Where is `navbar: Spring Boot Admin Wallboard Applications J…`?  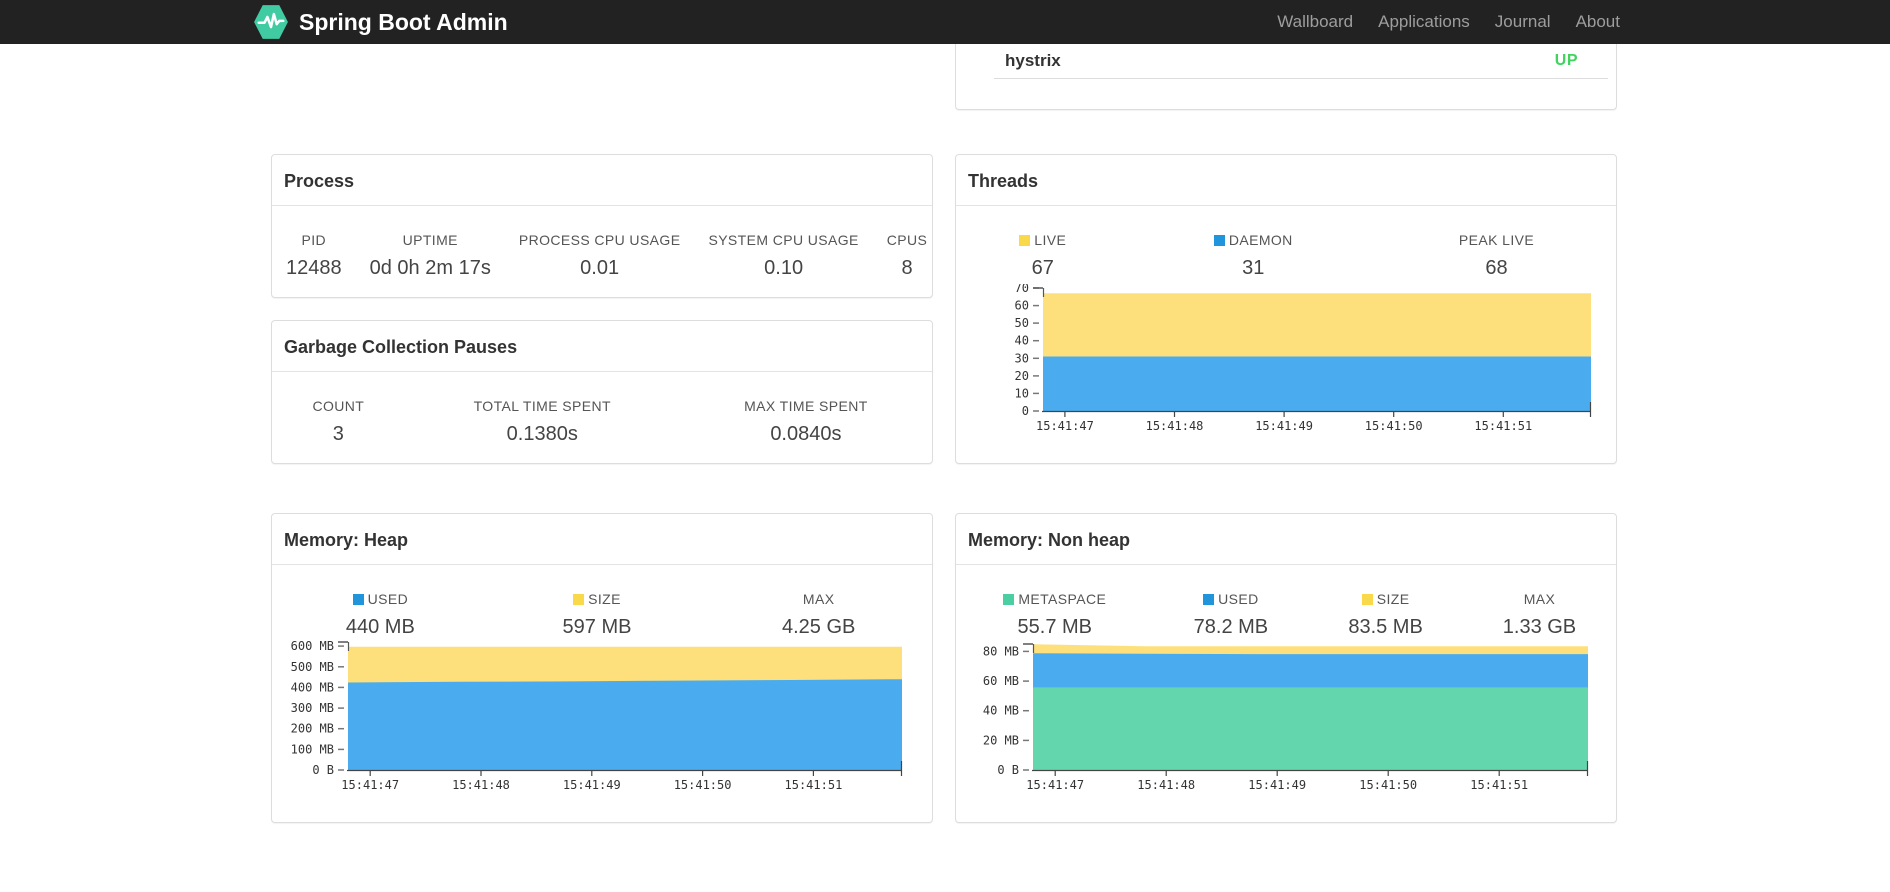
navbar: Spring Boot Admin Wallboard Applications J… is located at coordinates (945, 22).